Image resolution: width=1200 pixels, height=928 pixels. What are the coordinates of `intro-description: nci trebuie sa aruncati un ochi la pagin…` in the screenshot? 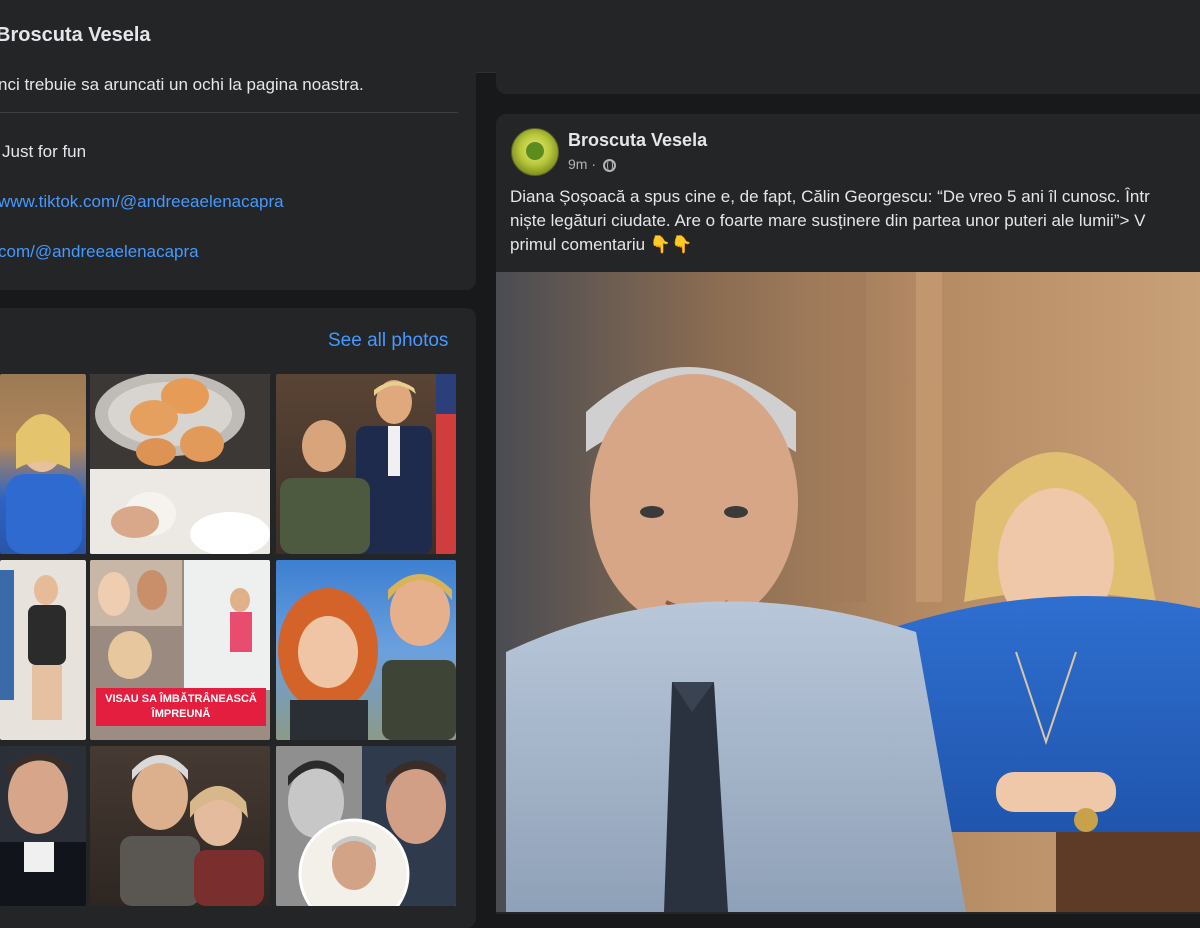 It's located at (182, 84).